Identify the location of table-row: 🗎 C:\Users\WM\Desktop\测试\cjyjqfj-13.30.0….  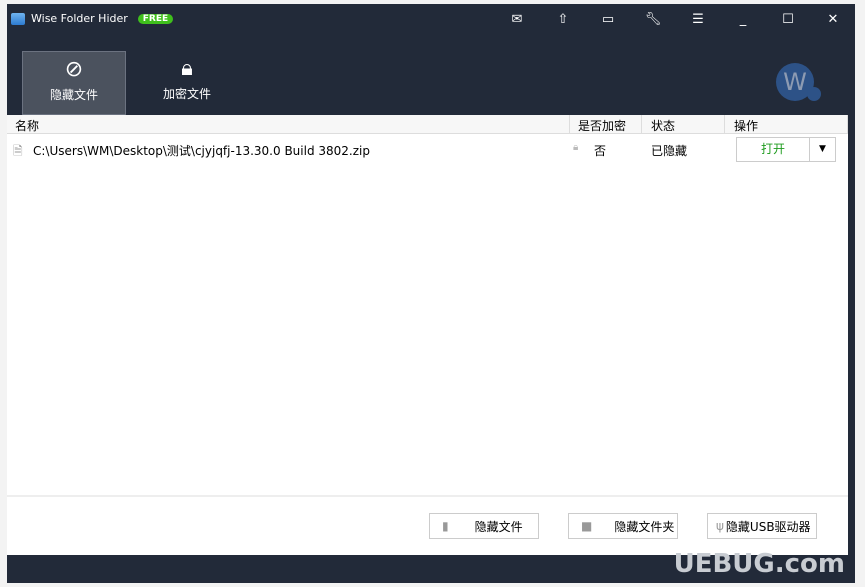
(427, 149).